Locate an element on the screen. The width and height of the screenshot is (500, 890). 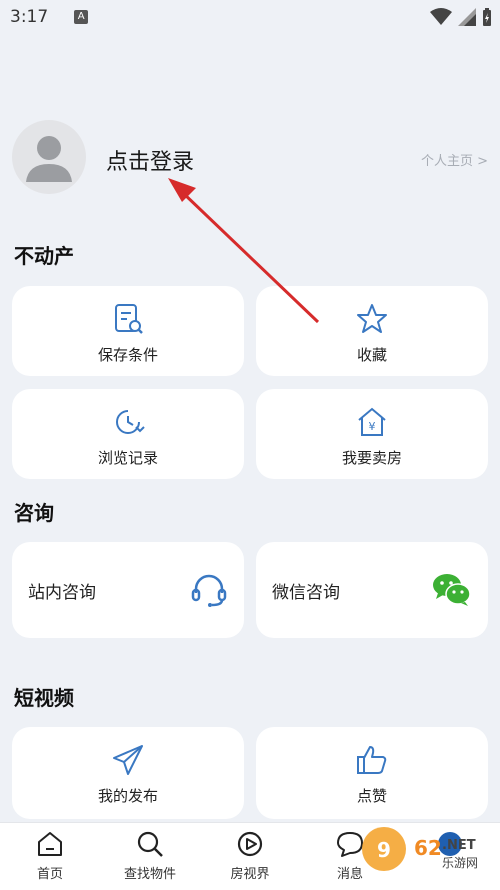
tab-house-vision-label: 房视界 is located at coordinates (250, 874).